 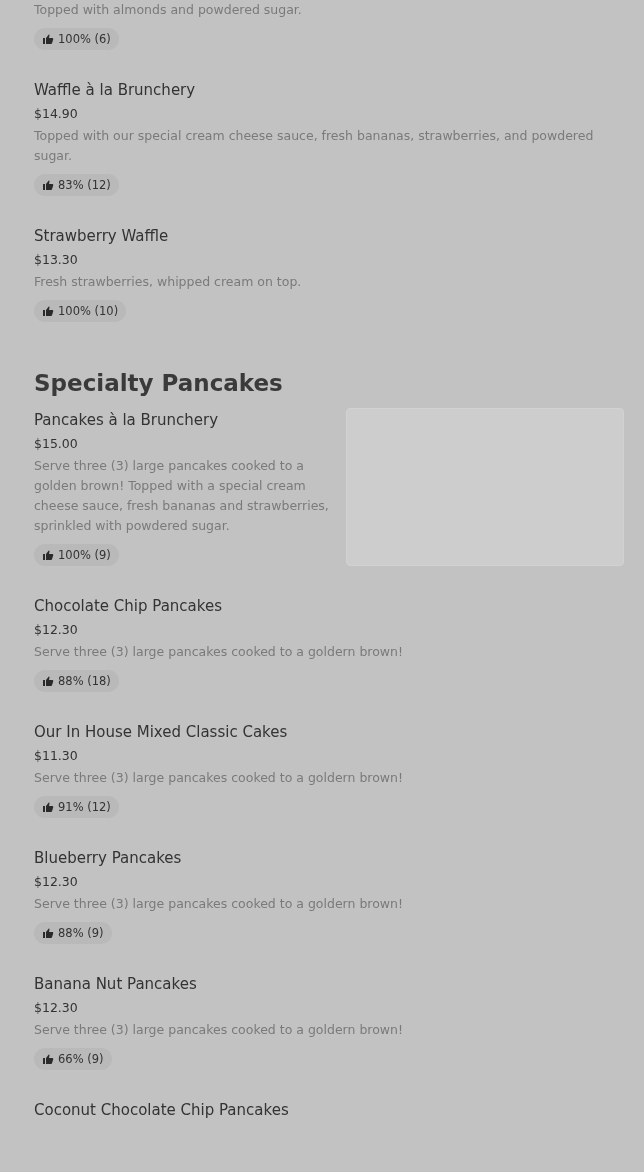 What do you see at coordinates (161, 1110) in the screenshot?
I see `item-name: Coconut Chocolate Chip Pancakes` at bounding box center [161, 1110].